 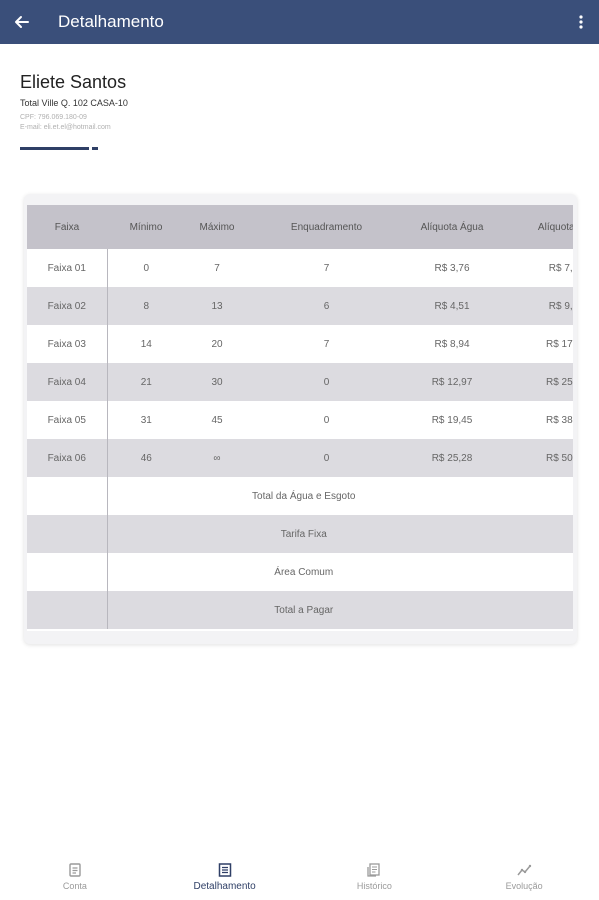 What do you see at coordinates (146, 420) in the screenshot?
I see `table-cell: 31` at bounding box center [146, 420].